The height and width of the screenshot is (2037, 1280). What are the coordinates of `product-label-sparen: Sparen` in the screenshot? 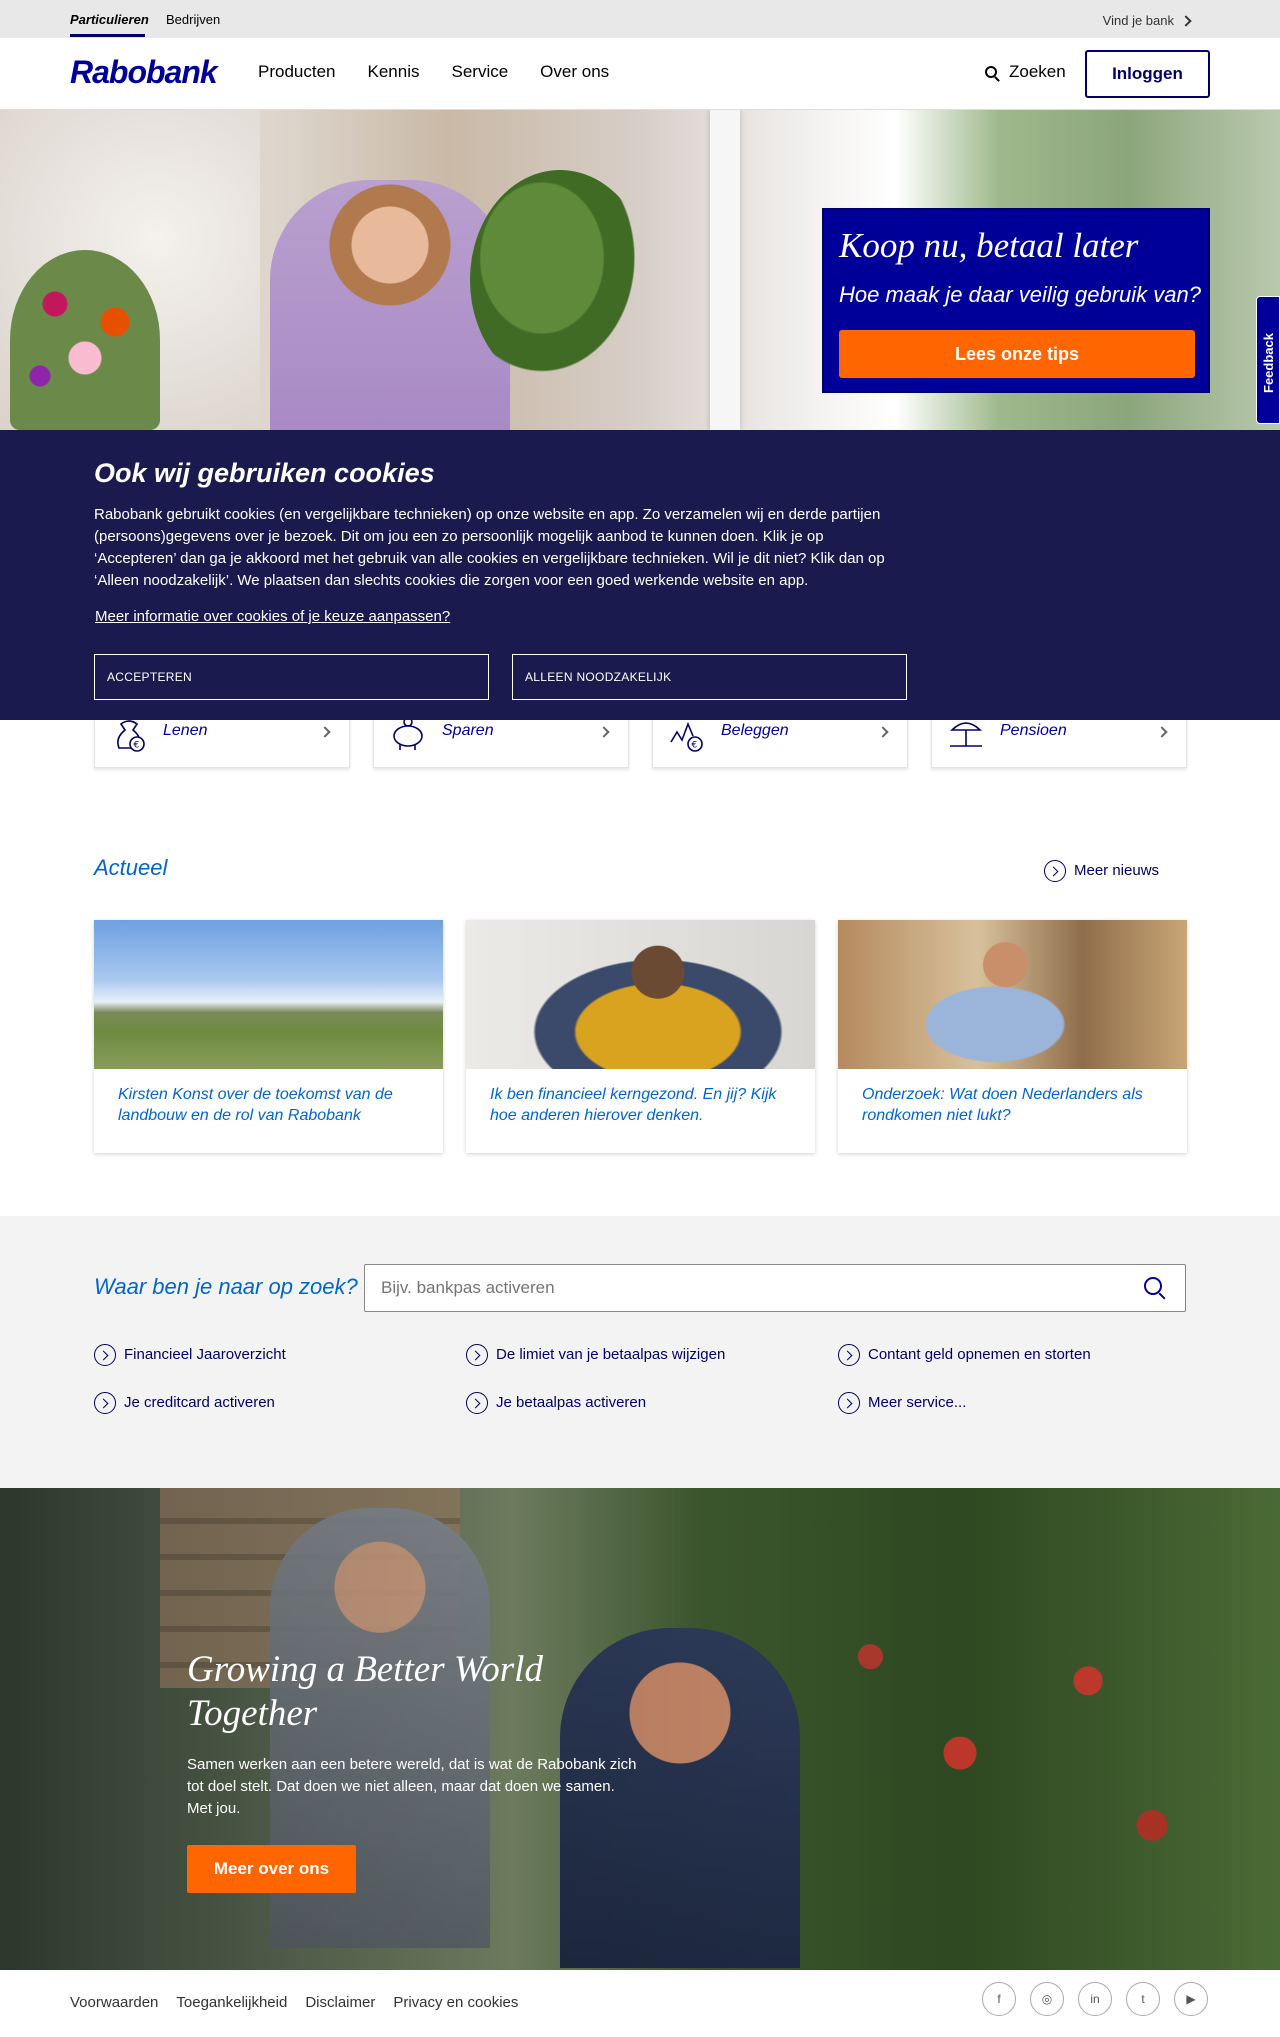 It's located at (468, 730).